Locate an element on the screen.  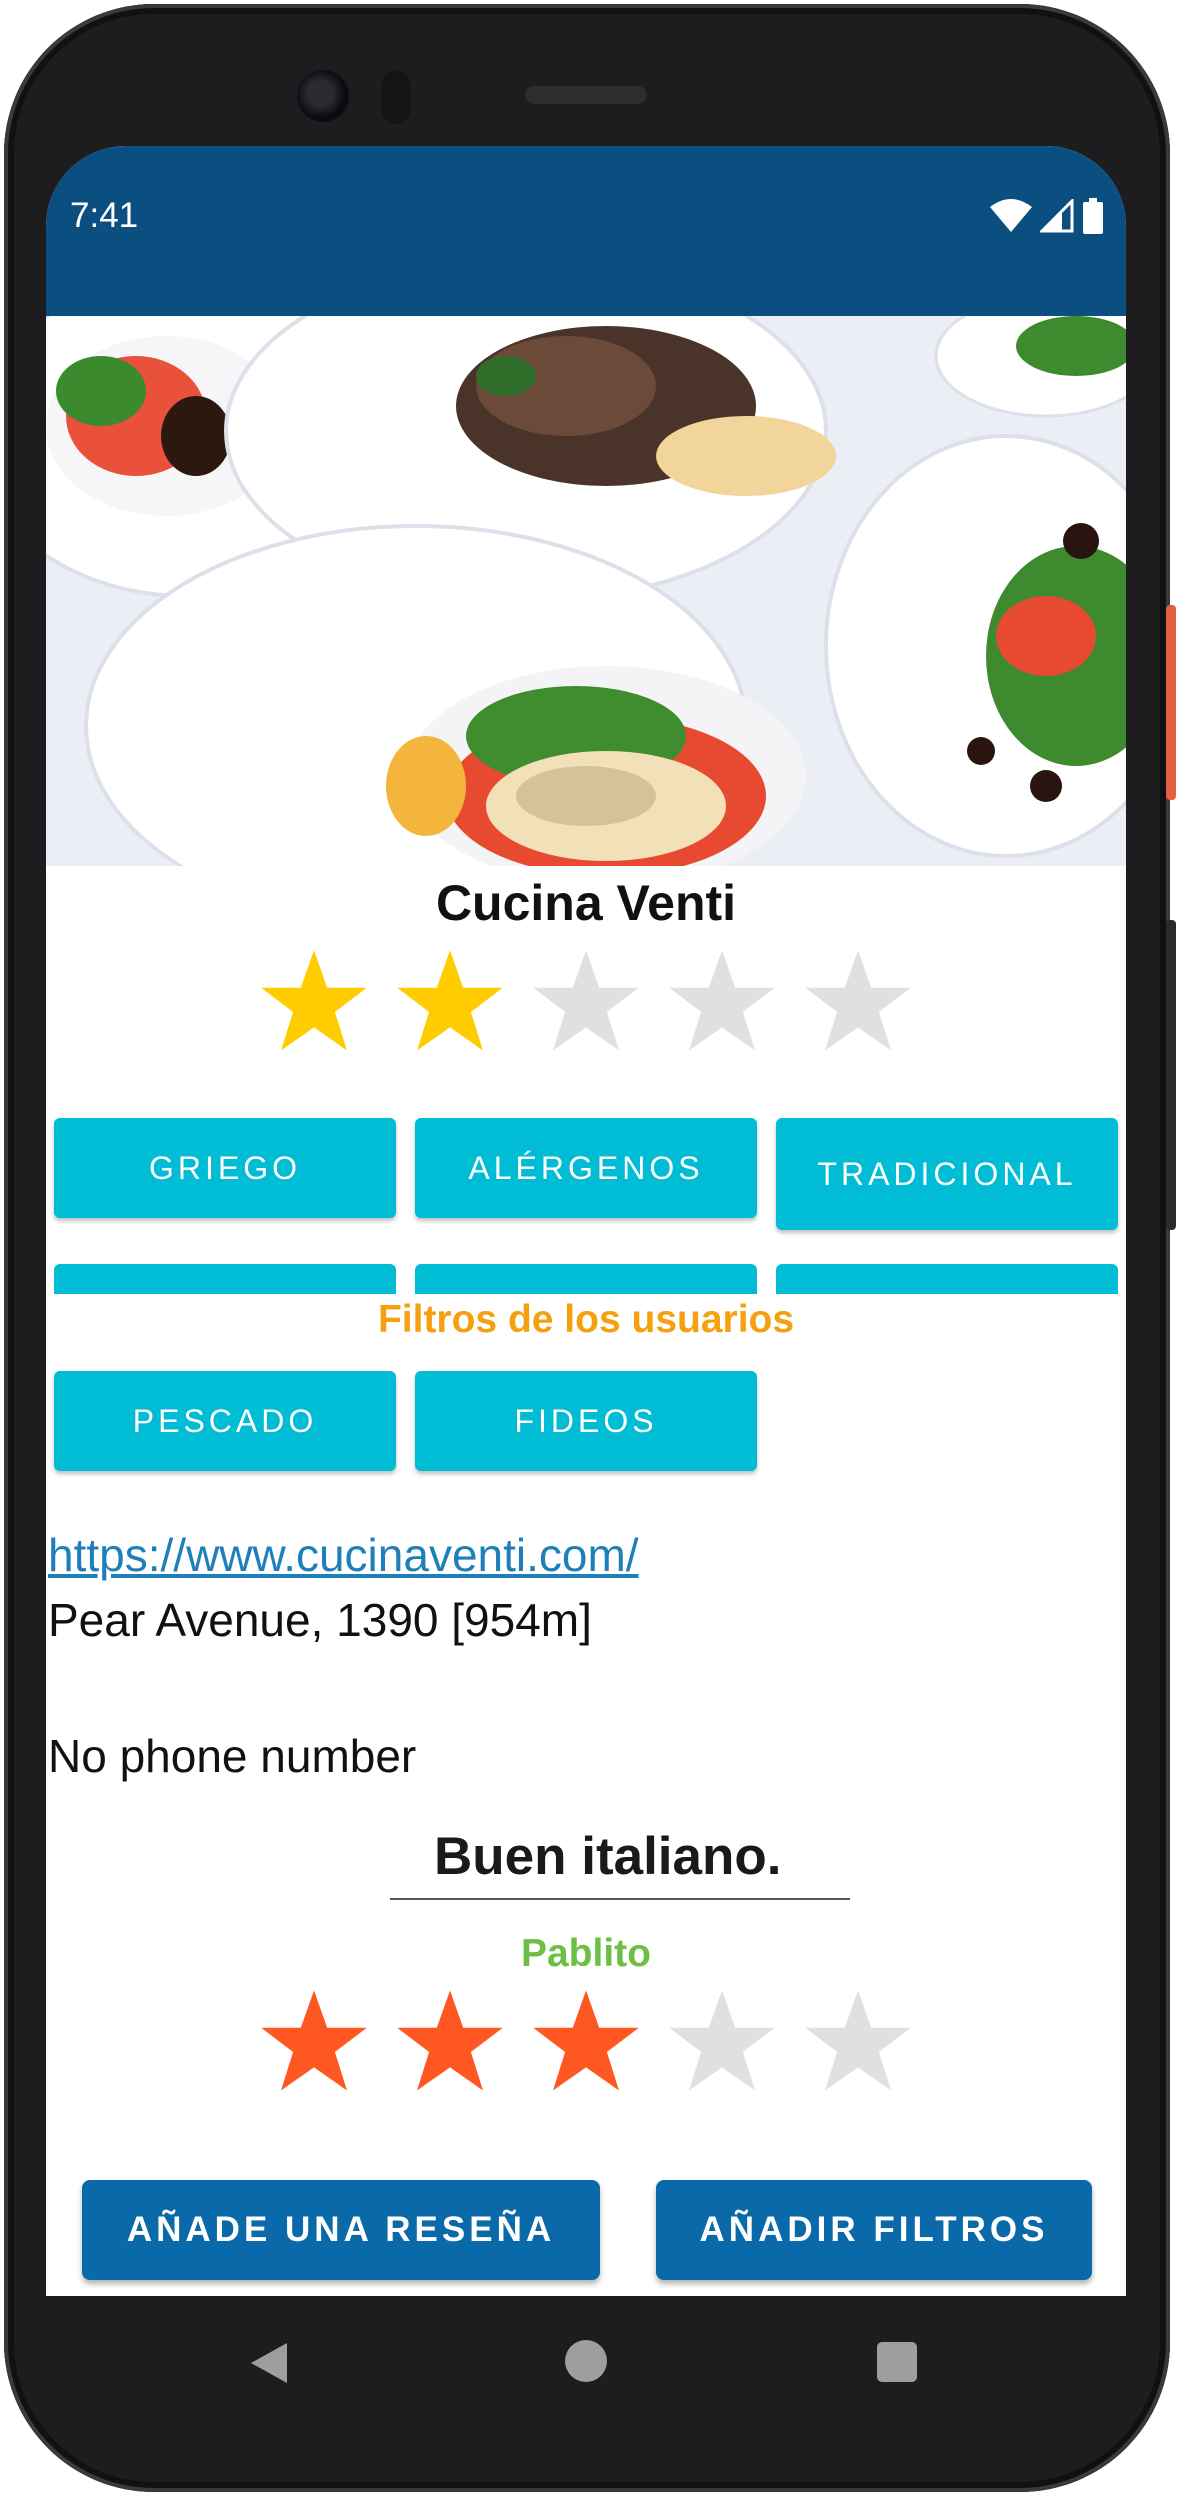
review-title: Buen italiano. is located at coordinates (608, 1856).